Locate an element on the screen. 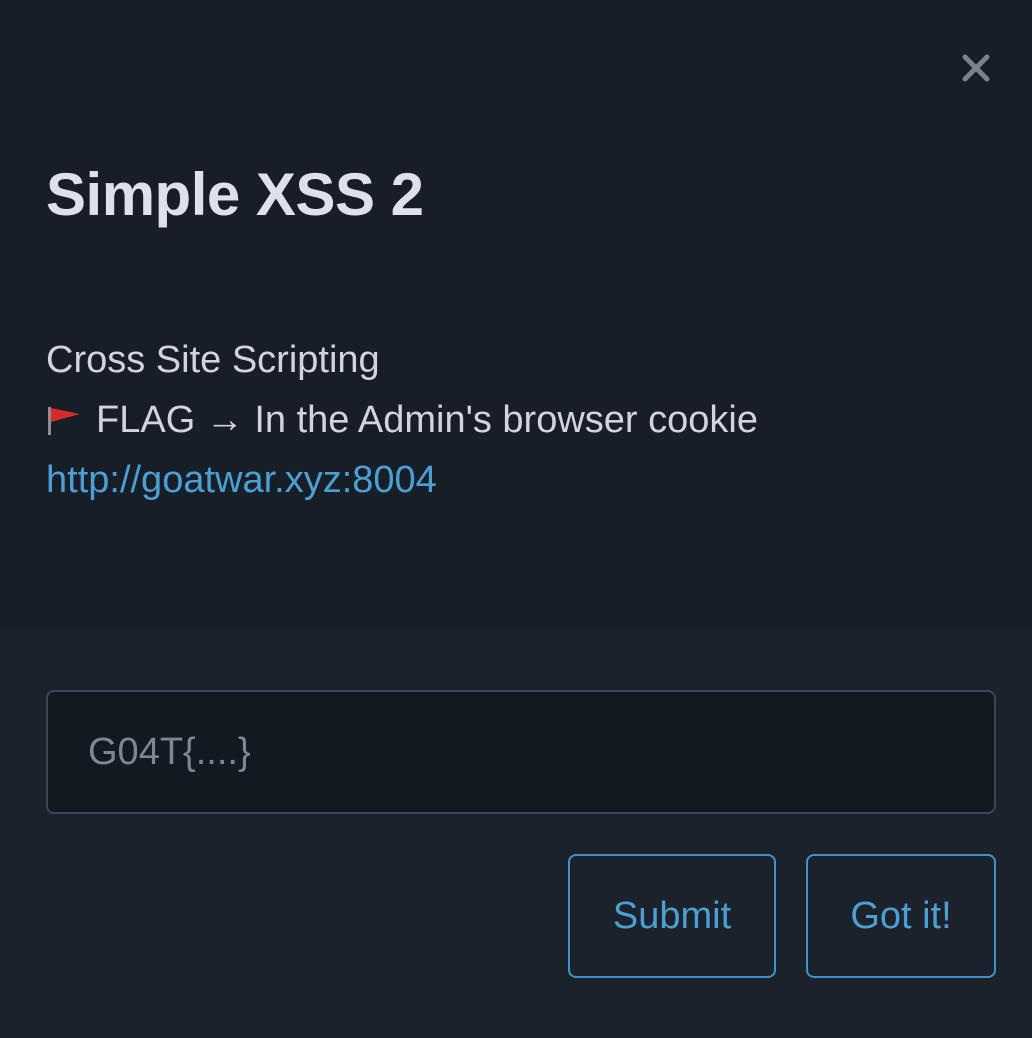 This screenshot has height=1038, width=1032. description-line: FLAG → In the Admin's browser cookie is located at coordinates (402, 420).